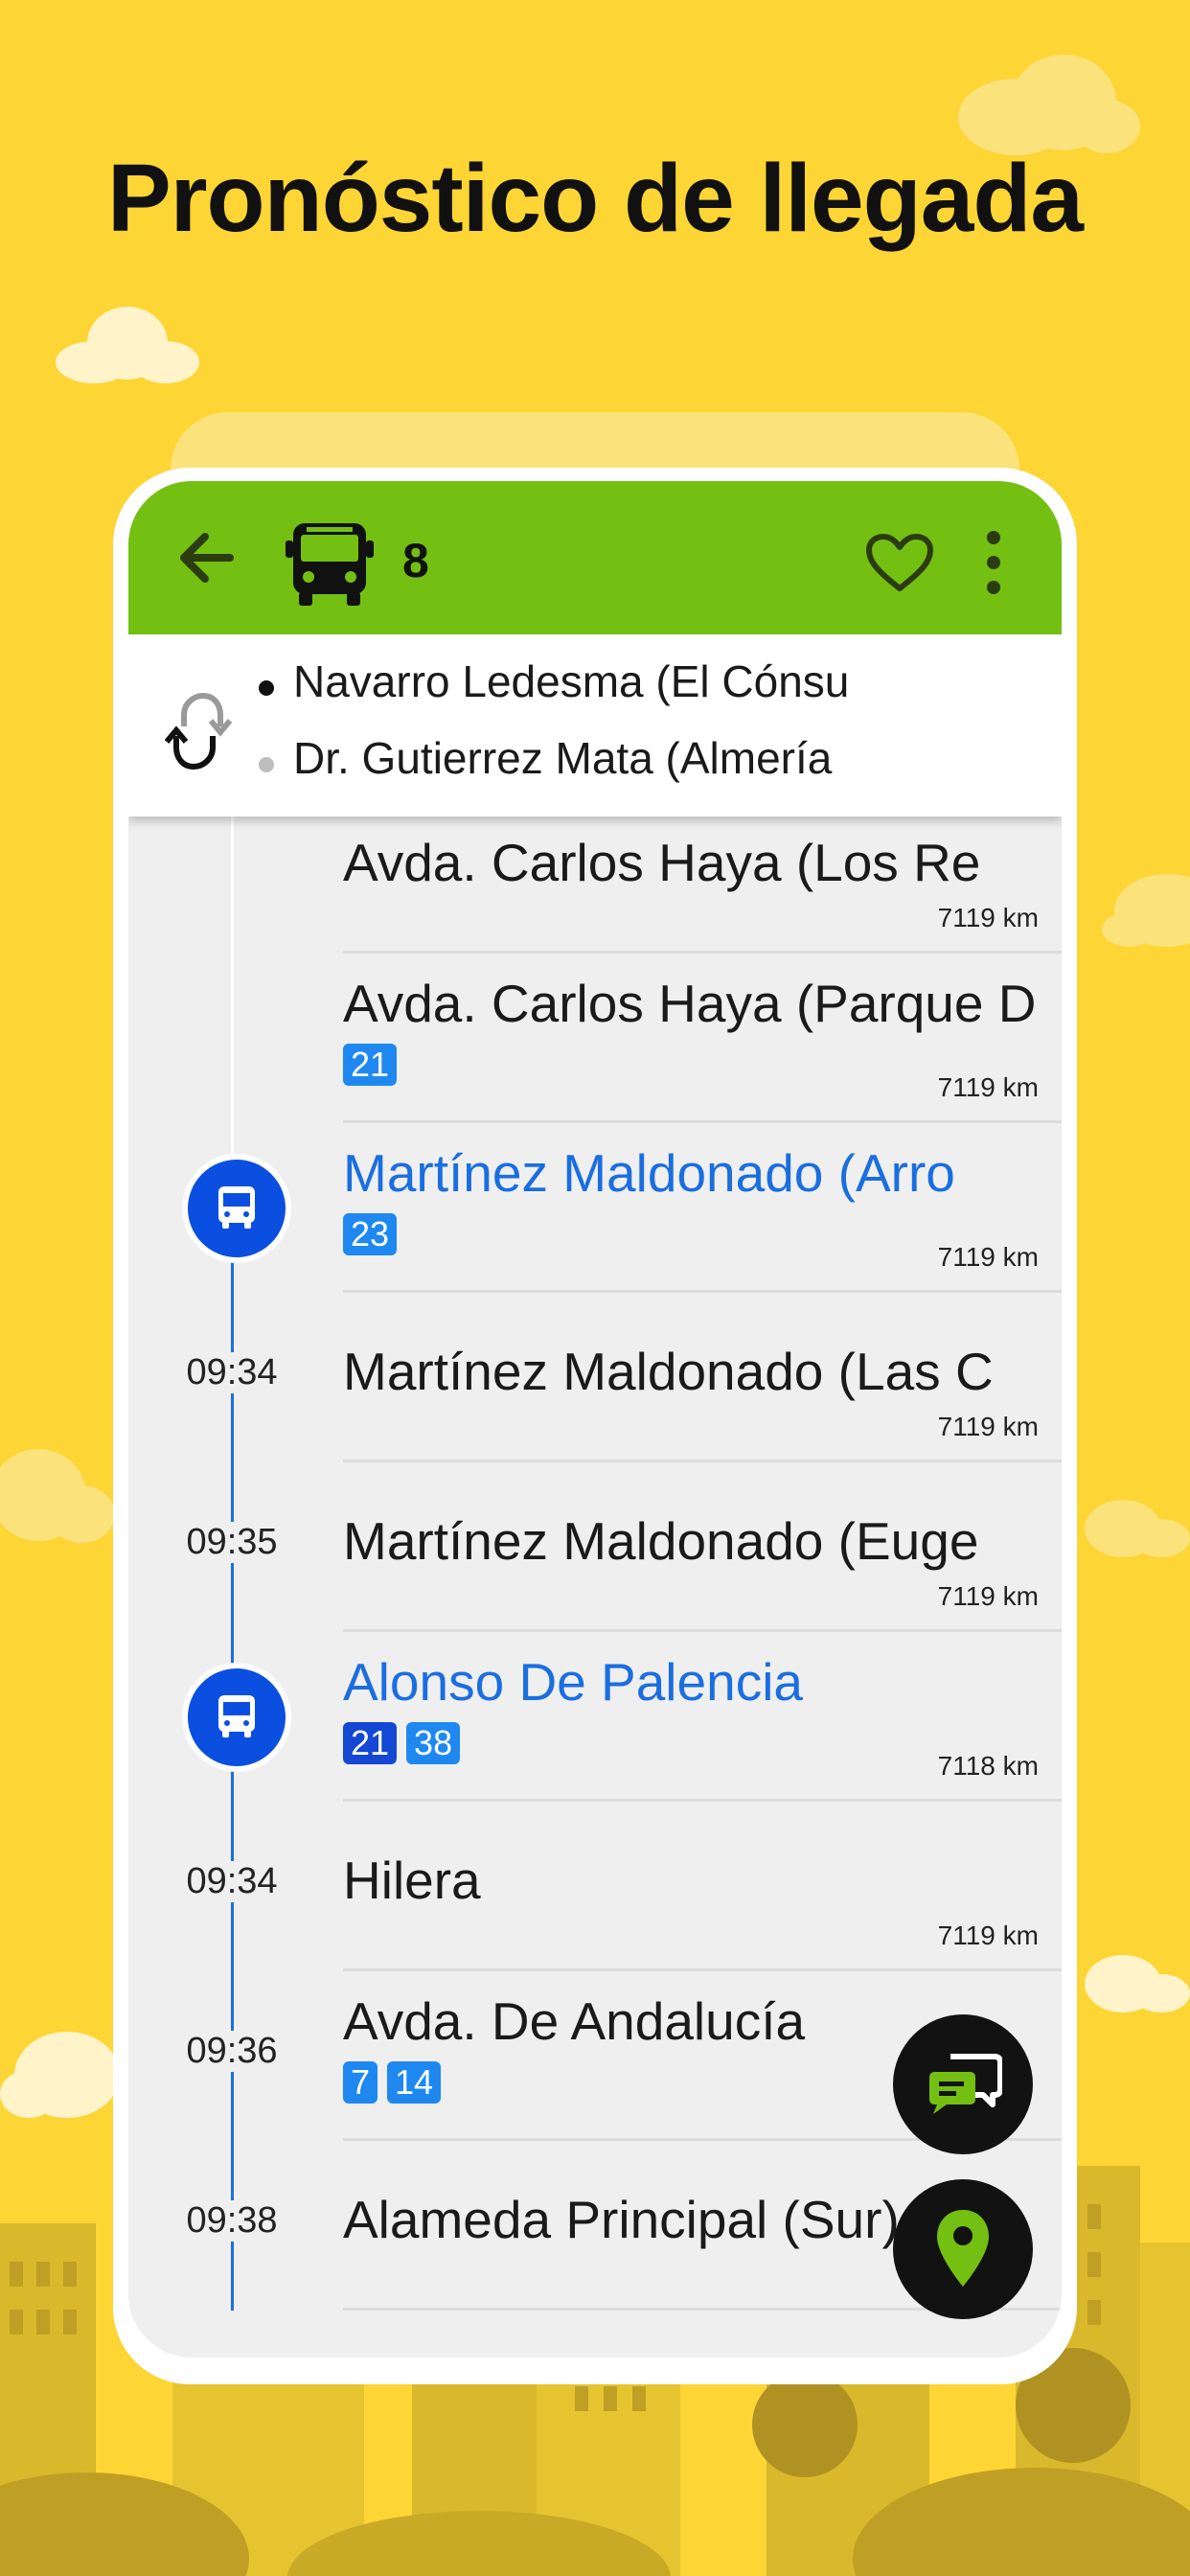 Image resolution: width=1190 pixels, height=2576 pixels. Describe the element at coordinates (232, 2051) in the screenshot. I see `arrival-time: 09:36` at that location.